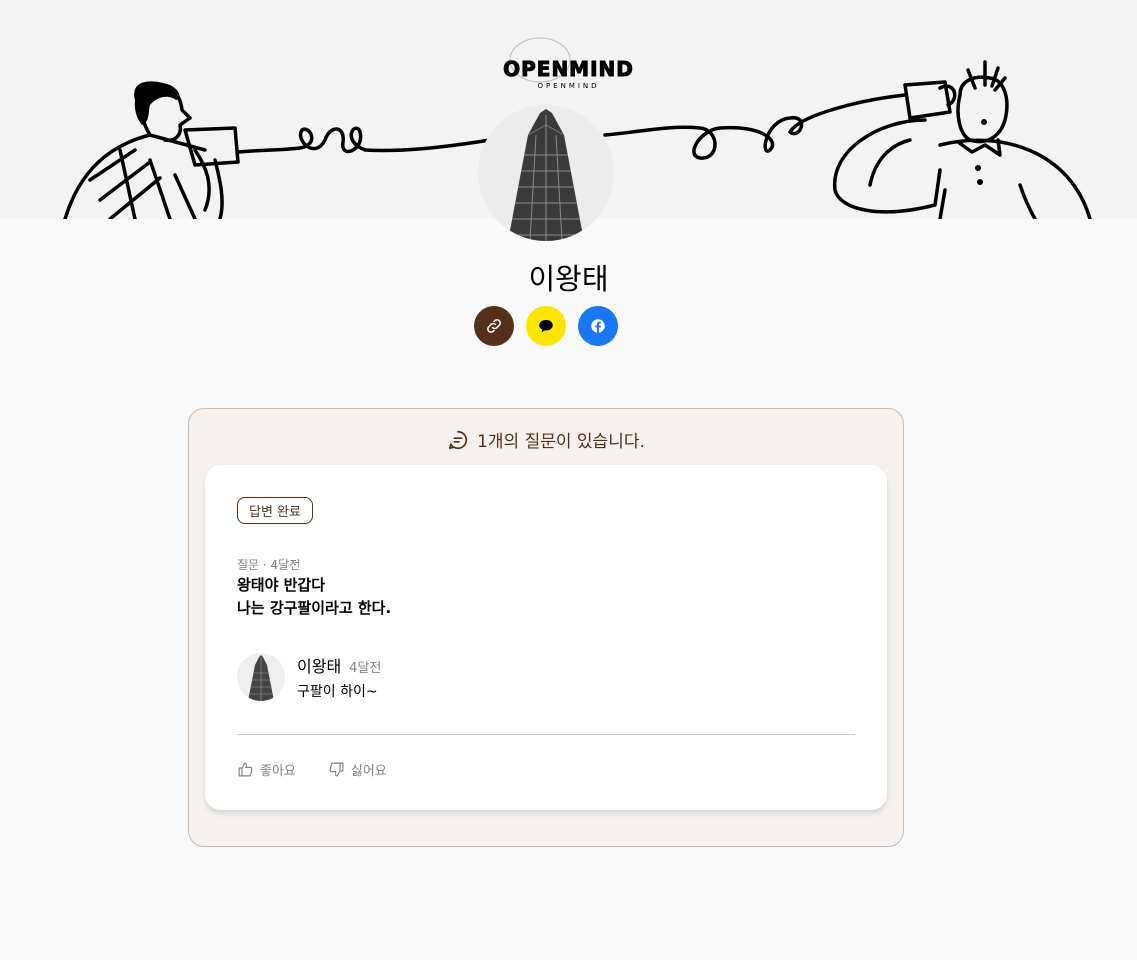 The image size is (1137, 960). What do you see at coordinates (368, 771) in the screenshot?
I see `dislike-label: 싫어요` at bounding box center [368, 771].